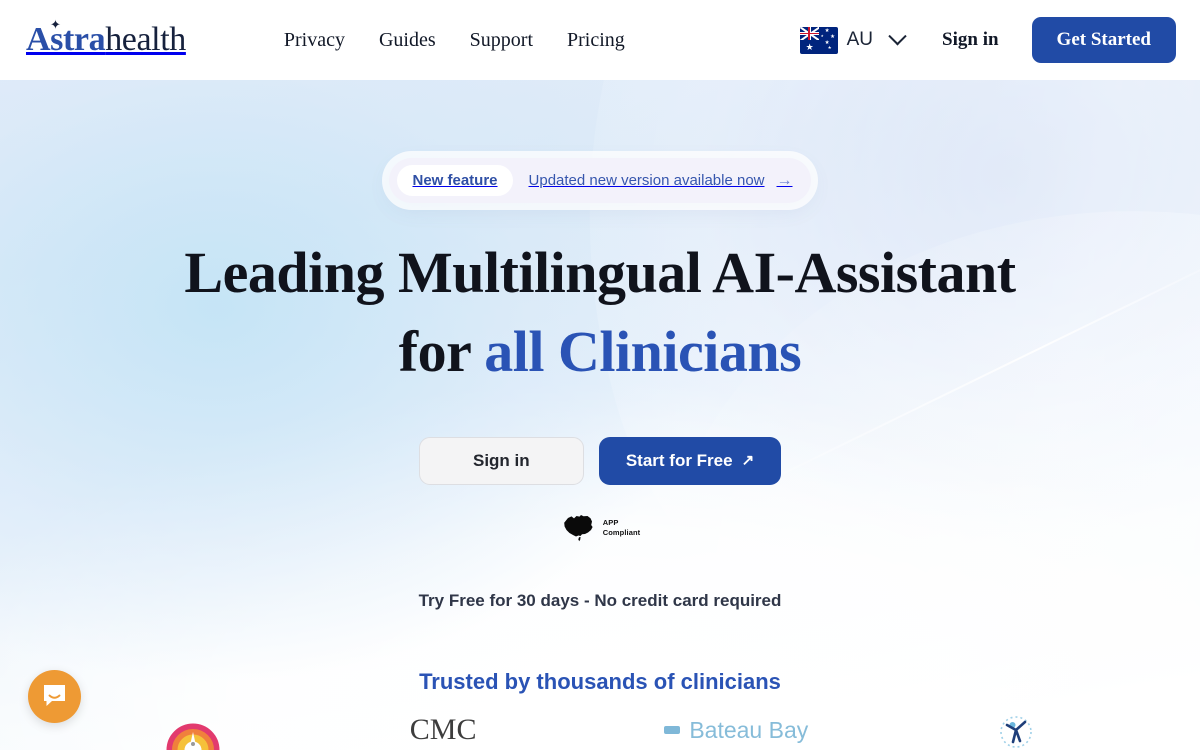  Describe the element at coordinates (818, 40) in the screenshot. I see `australia-flag-icon: ★ ★ ★ ★ ★ ★` at that location.